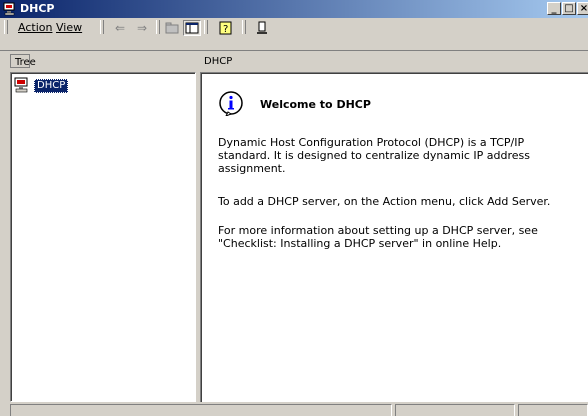 The height and width of the screenshot is (416, 588). I want to click on up-folder-icon, so click(172, 28).